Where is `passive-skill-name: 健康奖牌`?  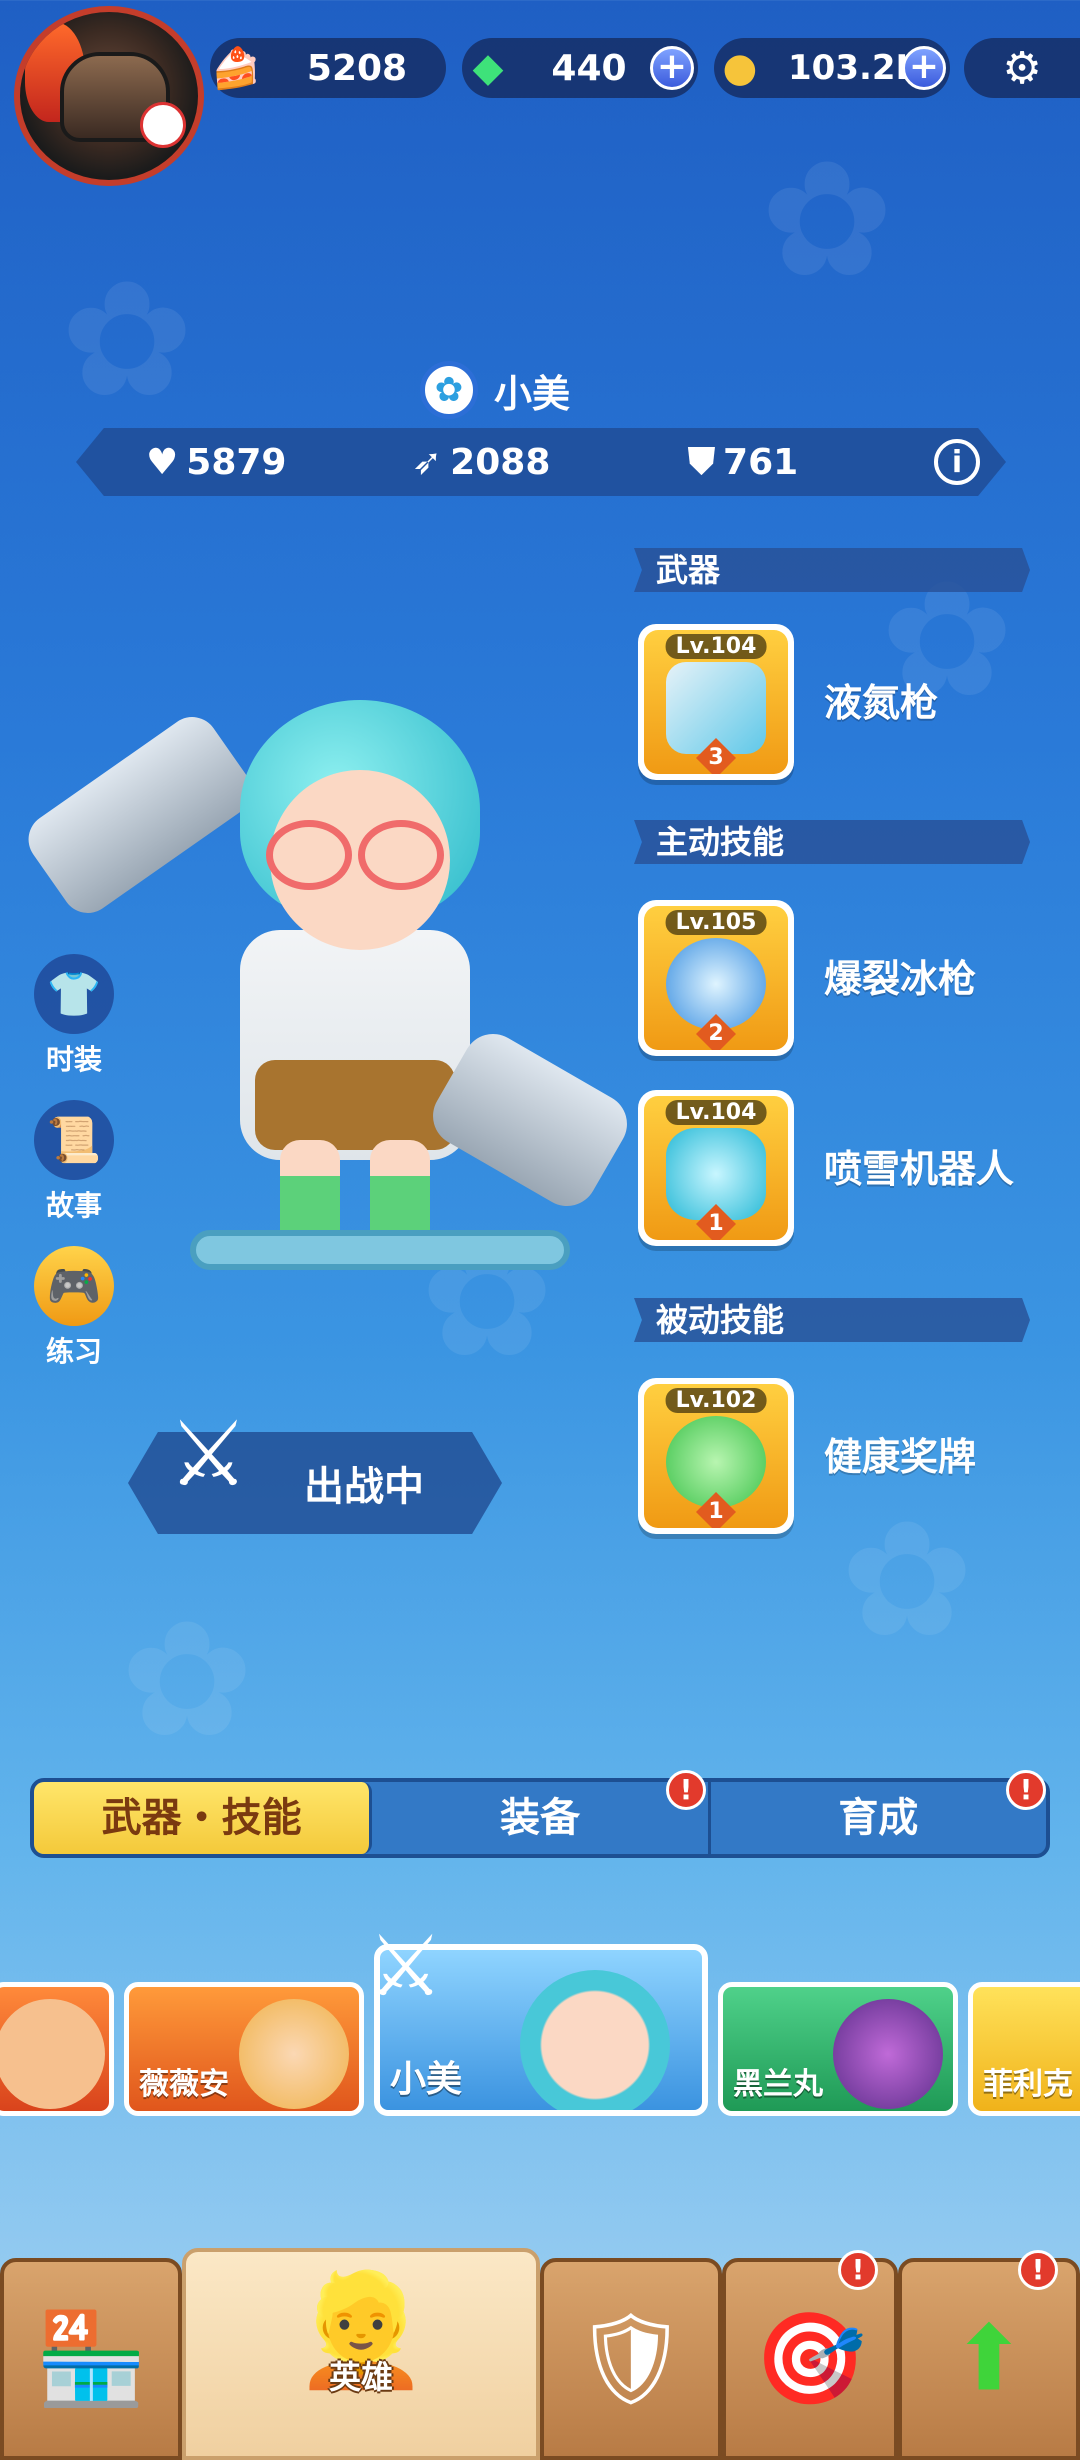
passive-skill-name: 健康奖牌 is located at coordinates (900, 1457).